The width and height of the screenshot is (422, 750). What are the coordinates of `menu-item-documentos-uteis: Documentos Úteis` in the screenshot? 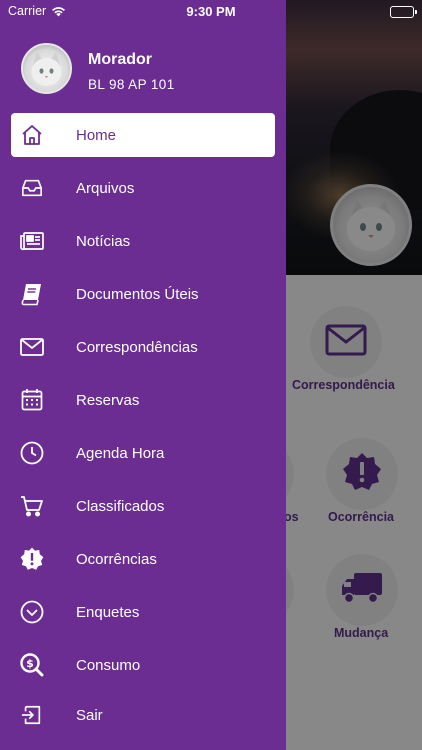 It's located at (143, 294).